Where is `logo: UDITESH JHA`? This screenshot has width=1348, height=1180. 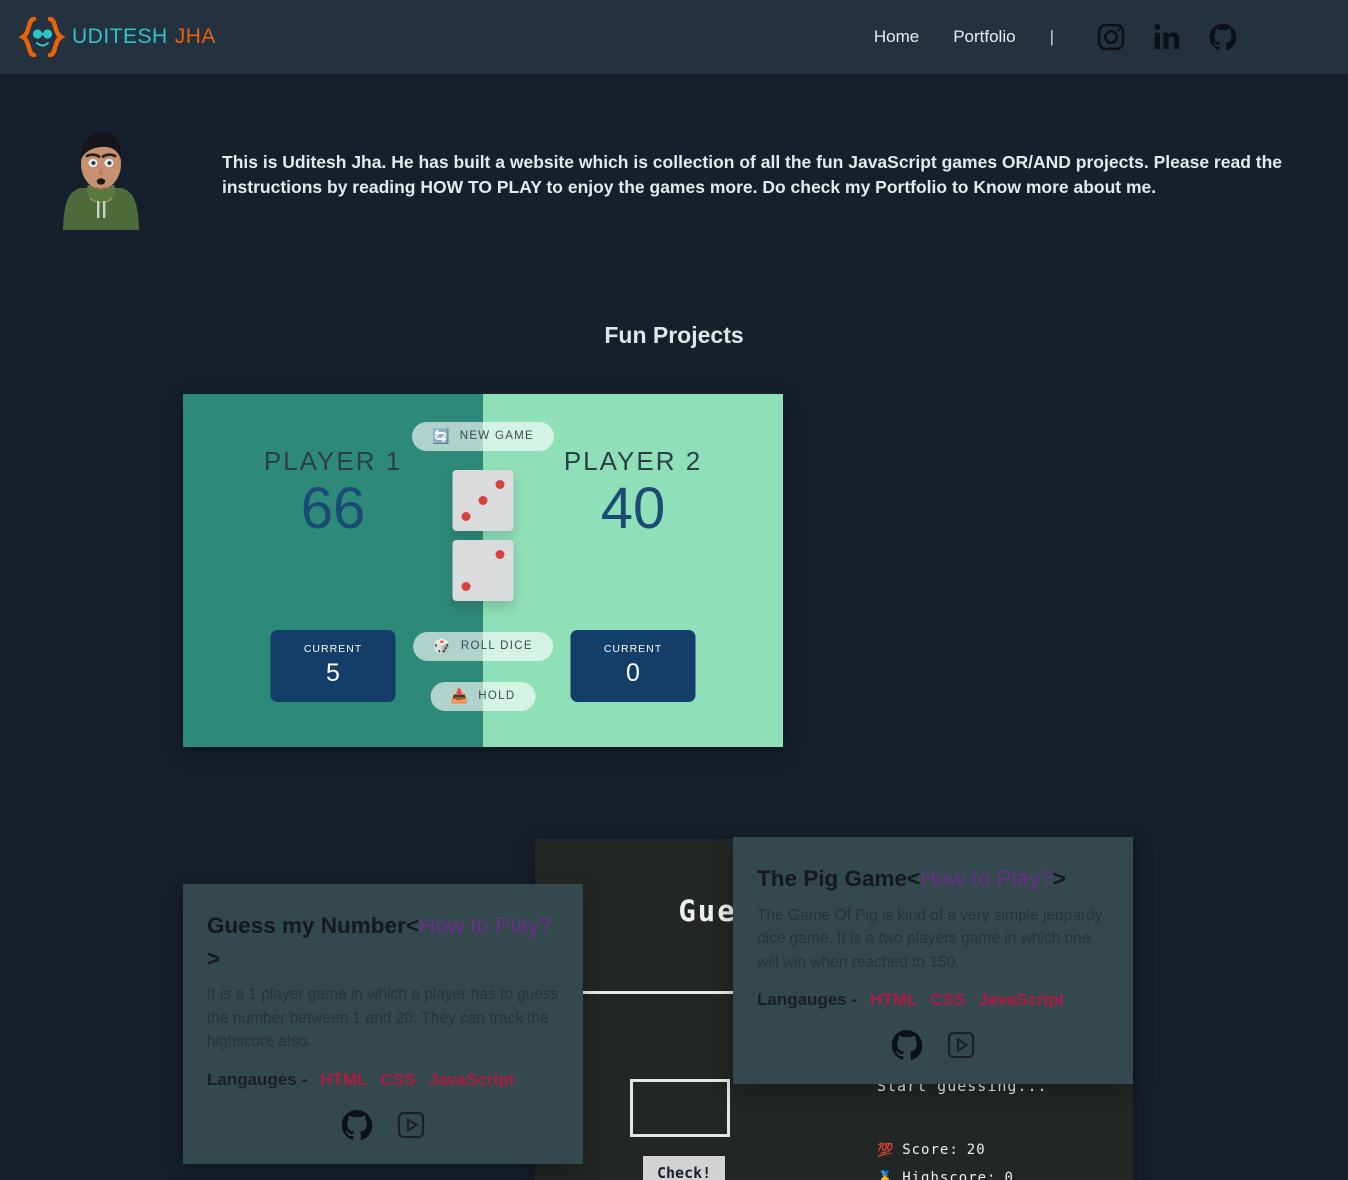
logo: UDITESH JHA is located at coordinates (117, 37).